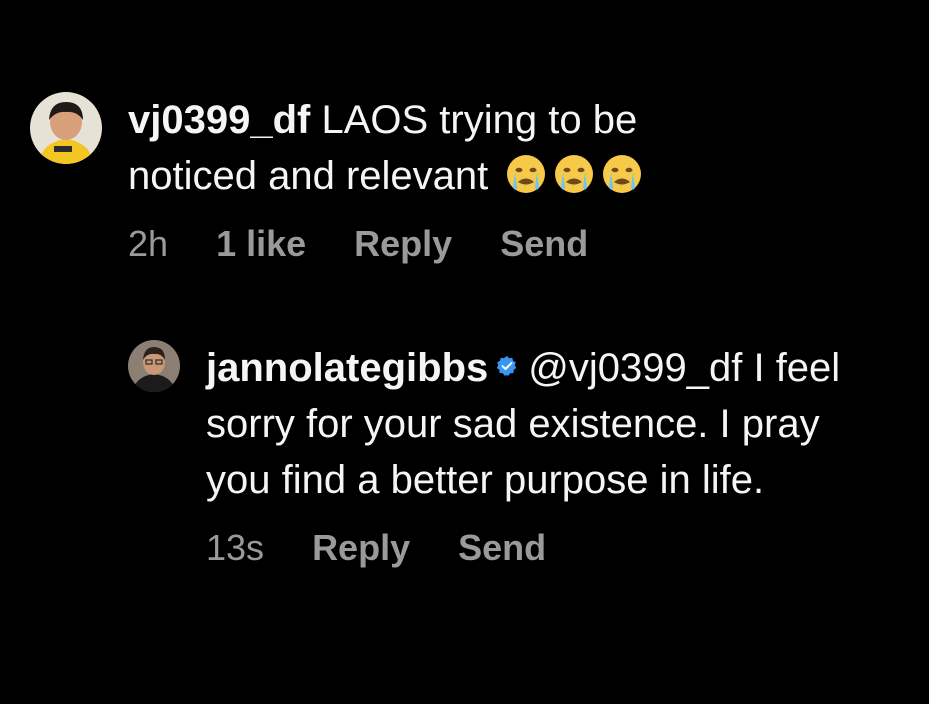  I want to click on comment-time: 13s, so click(235, 547).